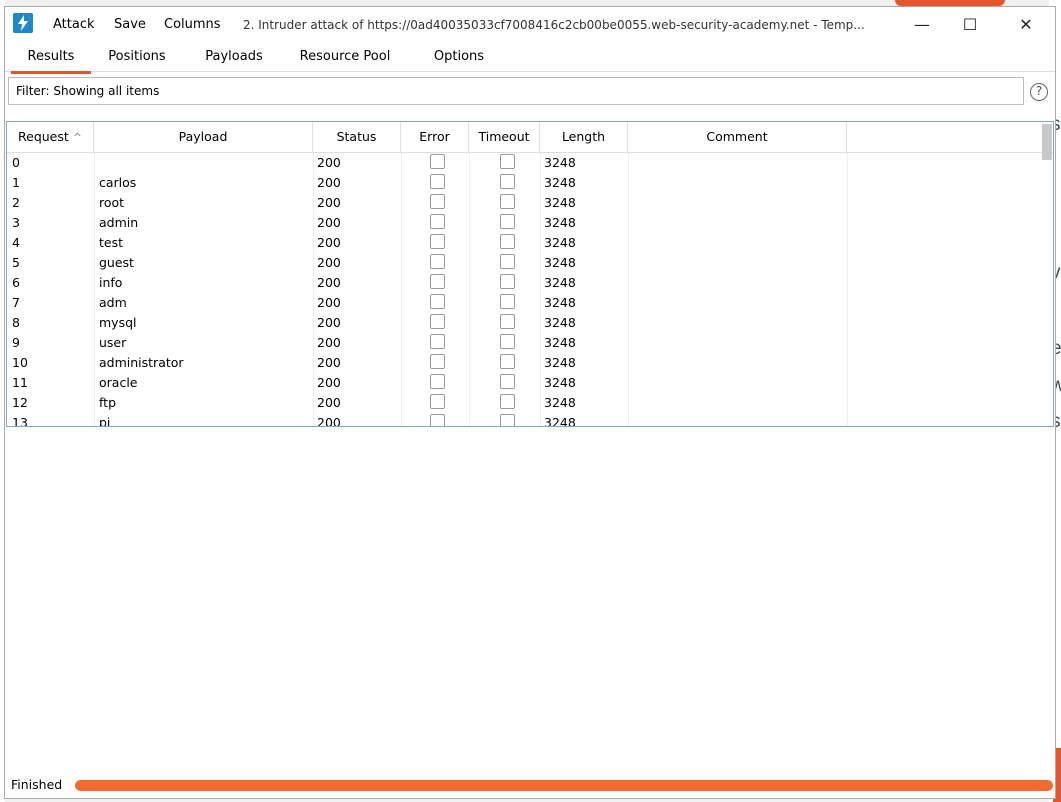  What do you see at coordinates (20, 362) in the screenshot?
I see `cell-request: 10` at bounding box center [20, 362].